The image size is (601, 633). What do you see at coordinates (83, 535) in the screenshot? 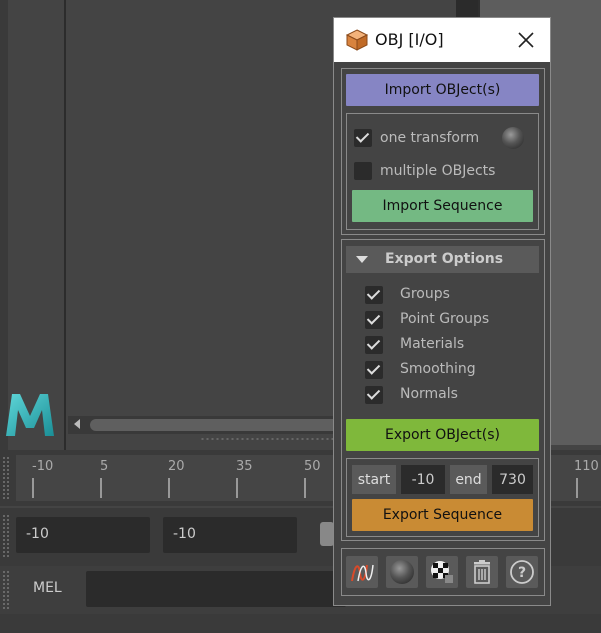
I see `animation-start-field: -10` at bounding box center [83, 535].